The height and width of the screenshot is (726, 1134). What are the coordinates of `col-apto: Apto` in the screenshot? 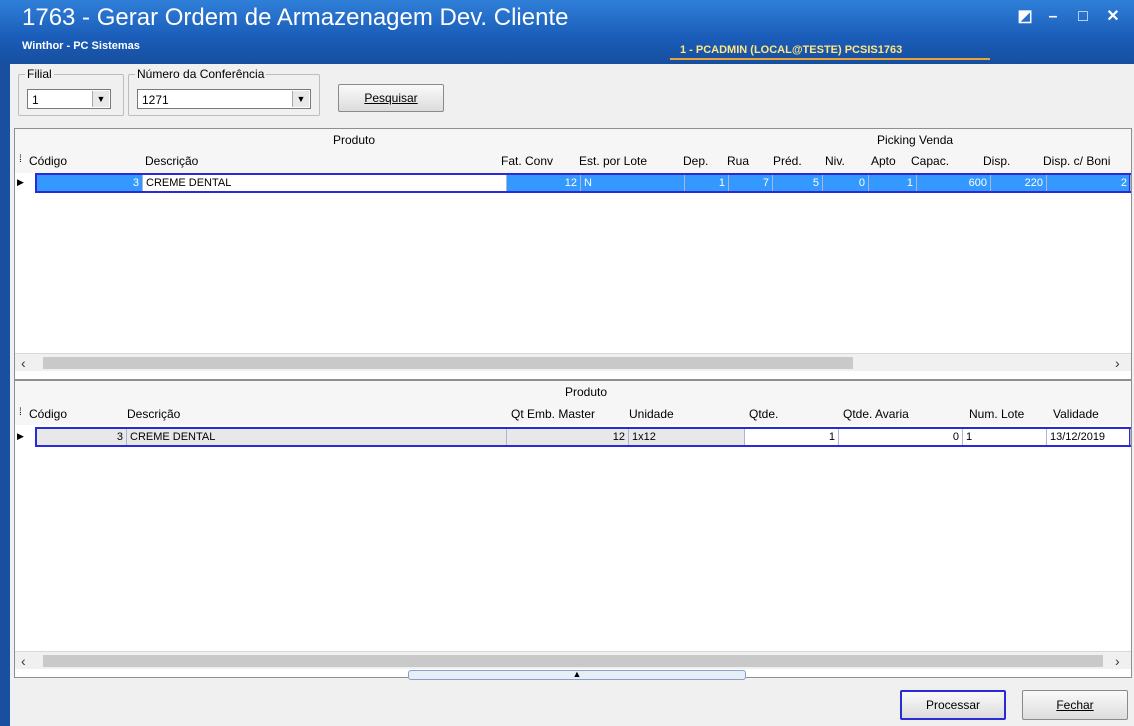 It's located at (883, 161).